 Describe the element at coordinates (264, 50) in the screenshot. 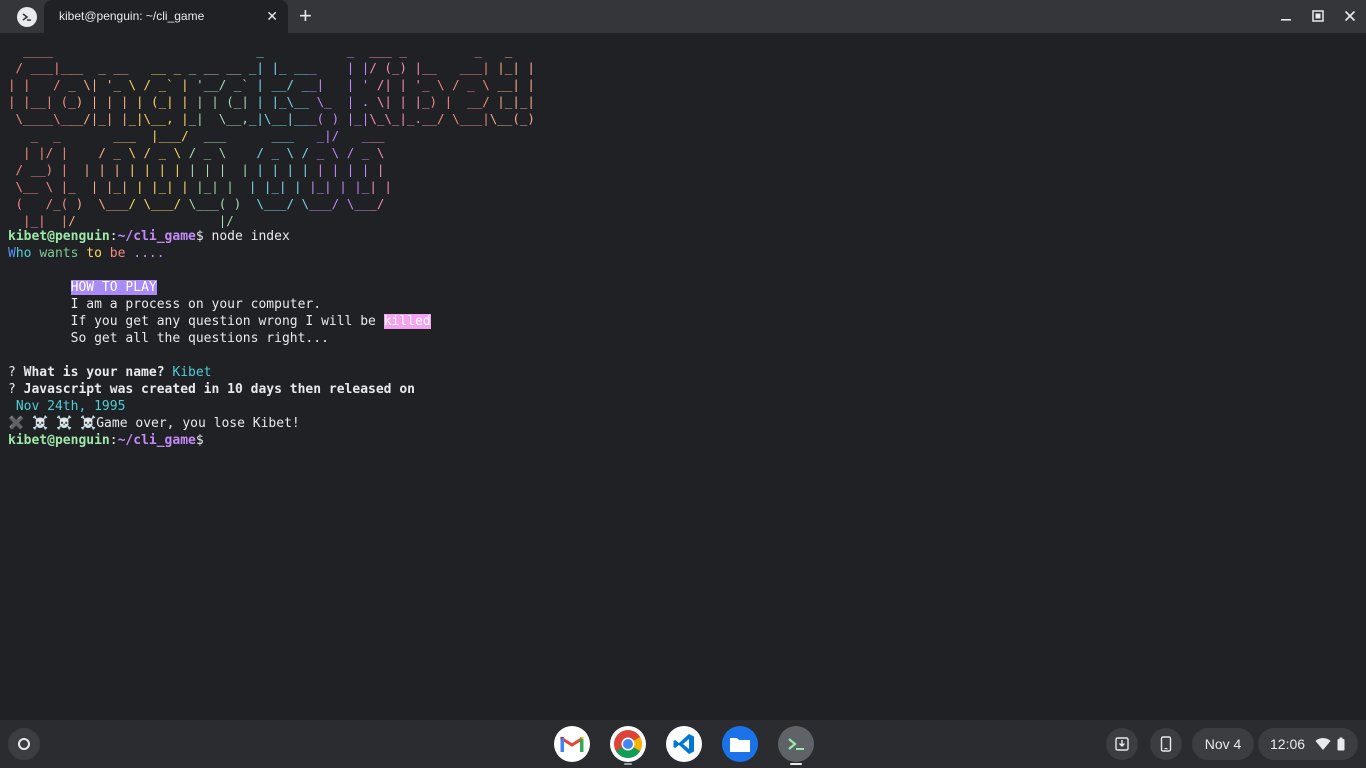

I see `ascii-art-line: ____ _ _ ___ _ _ _` at that location.